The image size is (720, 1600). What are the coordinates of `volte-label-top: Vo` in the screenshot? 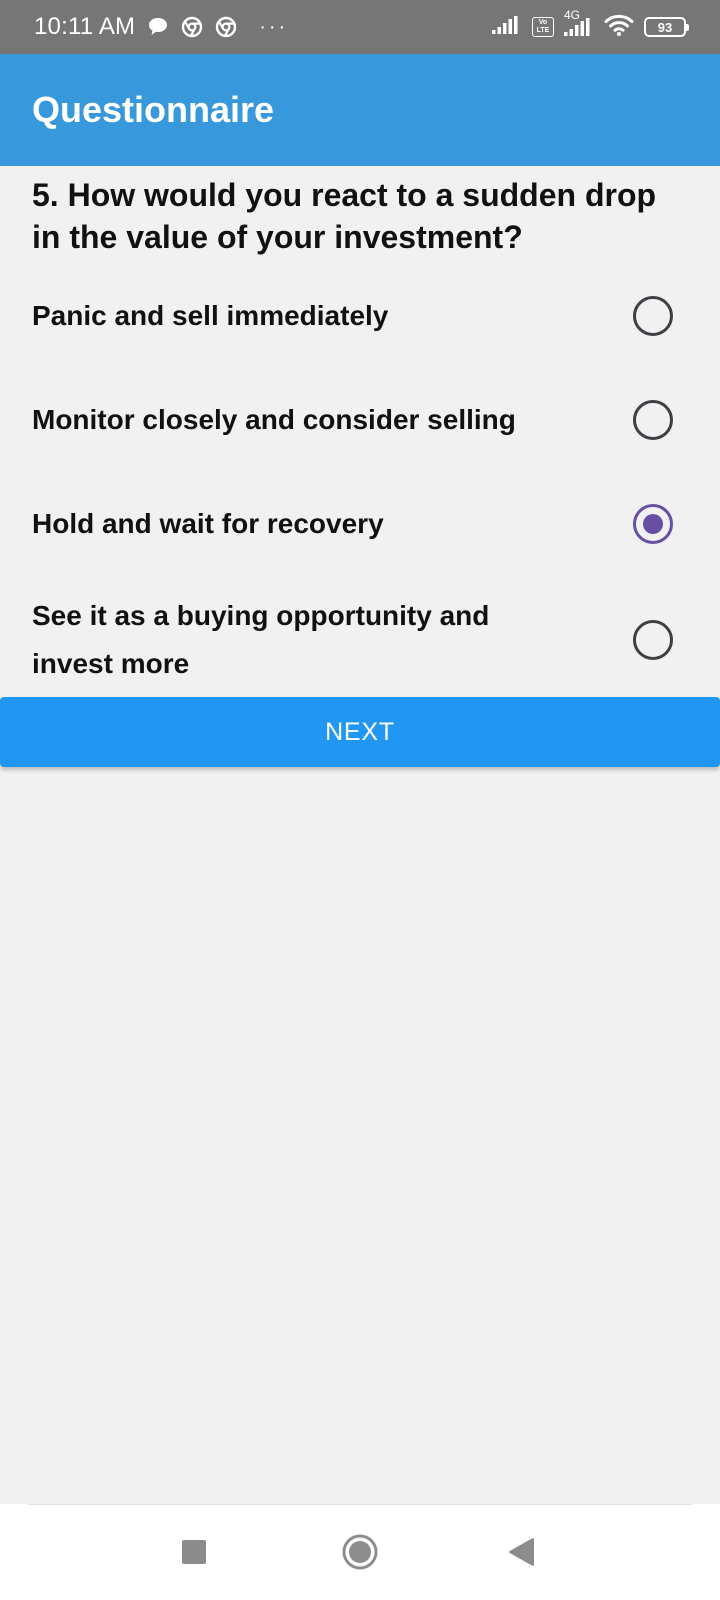 It's located at (543, 22).